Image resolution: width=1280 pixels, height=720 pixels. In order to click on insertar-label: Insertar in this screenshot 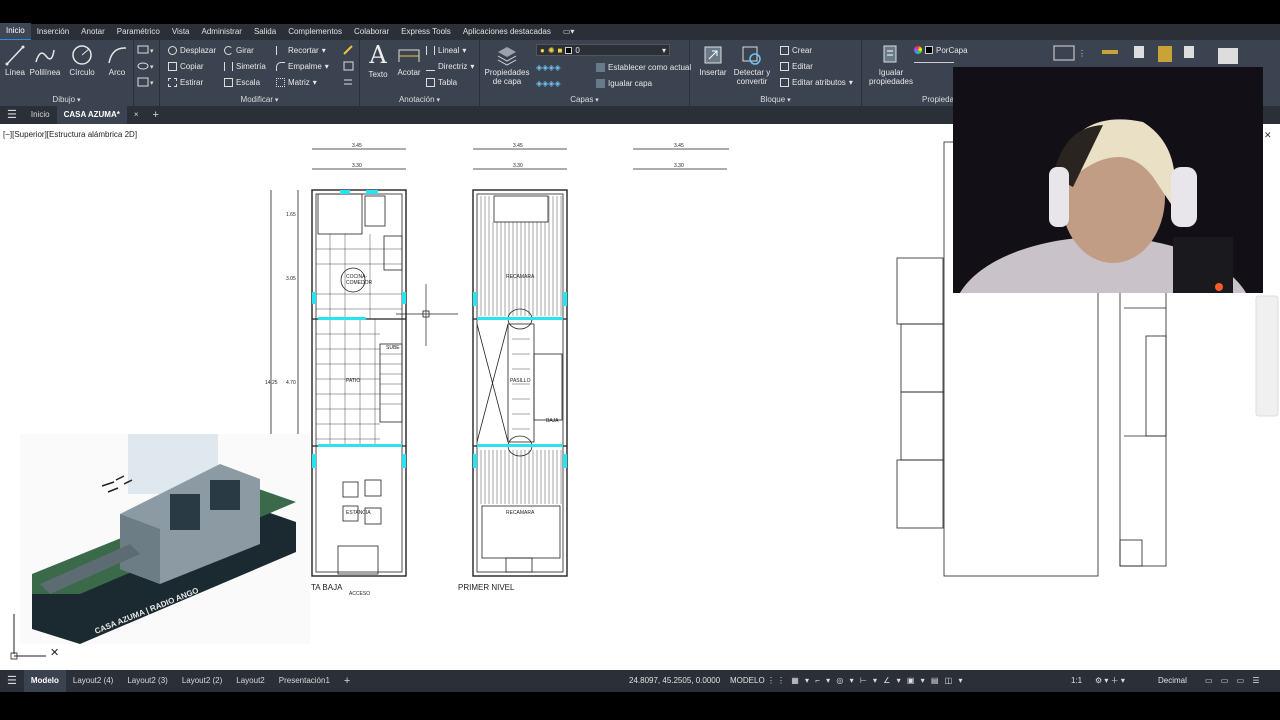, I will do `click(713, 72)`.